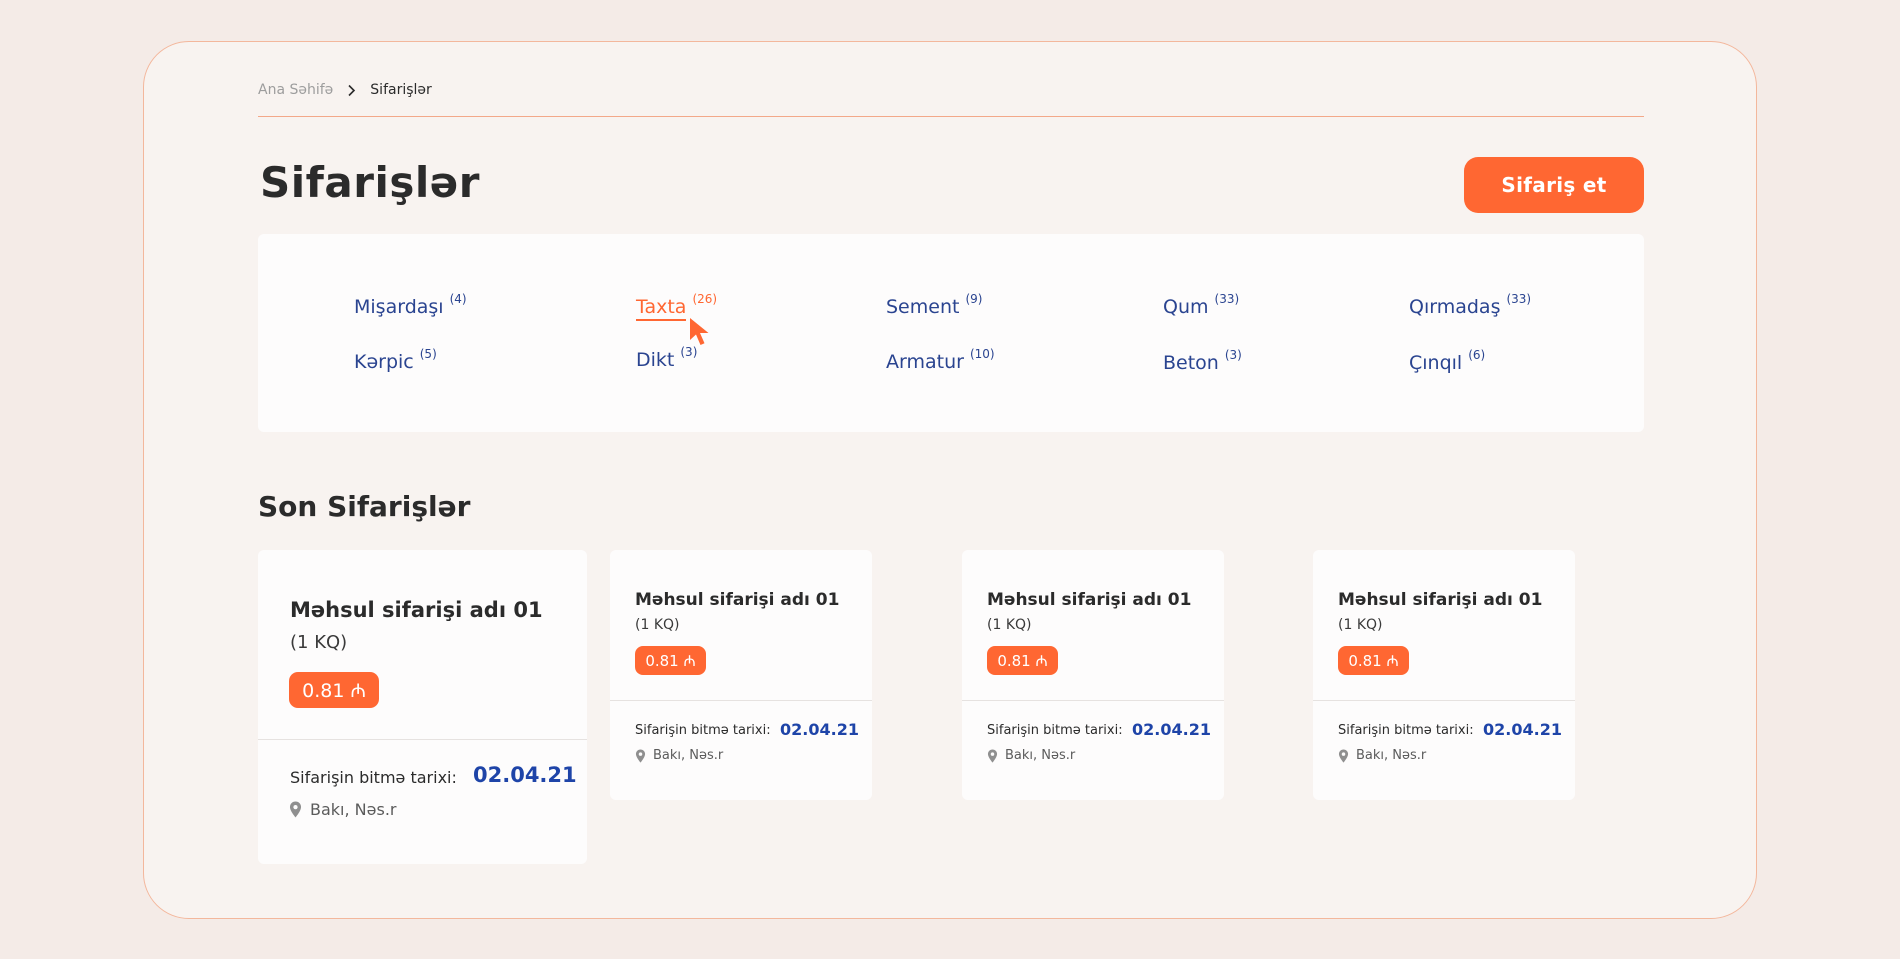 This screenshot has height=959, width=1900. Describe the element at coordinates (410, 305) in the screenshot. I see `category-misardasi: Mişardaşı (4)` at that location.